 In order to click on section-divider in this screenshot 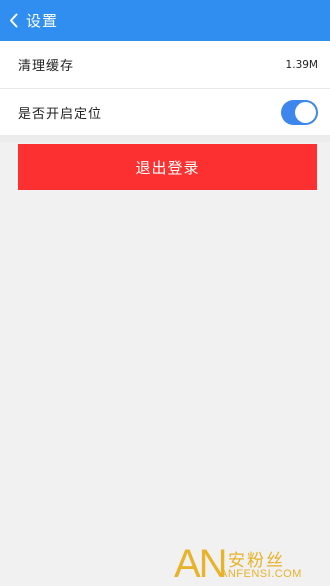, I will do `click(165, 138)`.